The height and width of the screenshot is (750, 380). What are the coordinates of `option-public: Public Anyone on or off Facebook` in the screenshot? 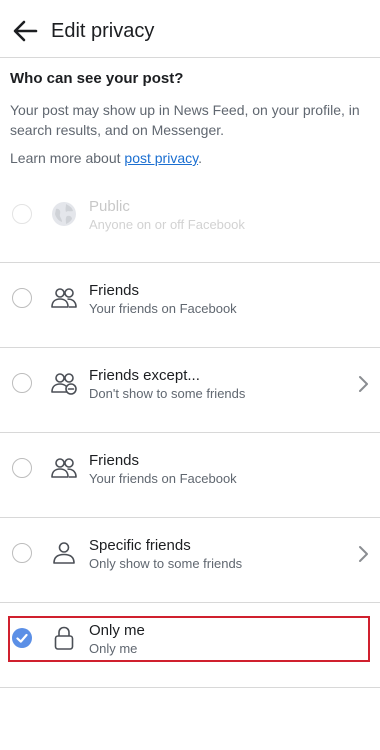 It's located at (190, 220).